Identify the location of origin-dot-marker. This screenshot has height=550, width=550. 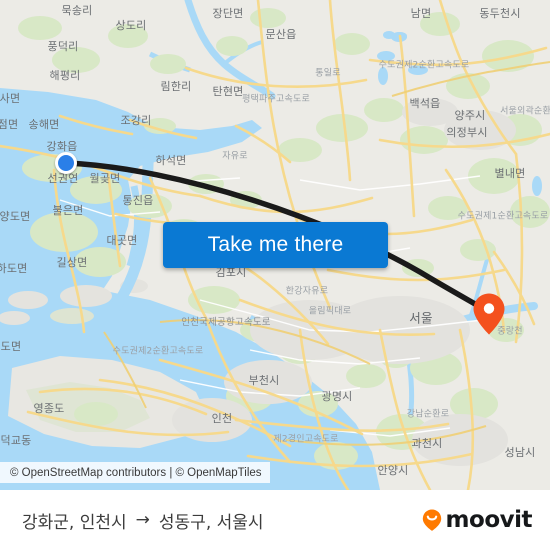
(66, 163).